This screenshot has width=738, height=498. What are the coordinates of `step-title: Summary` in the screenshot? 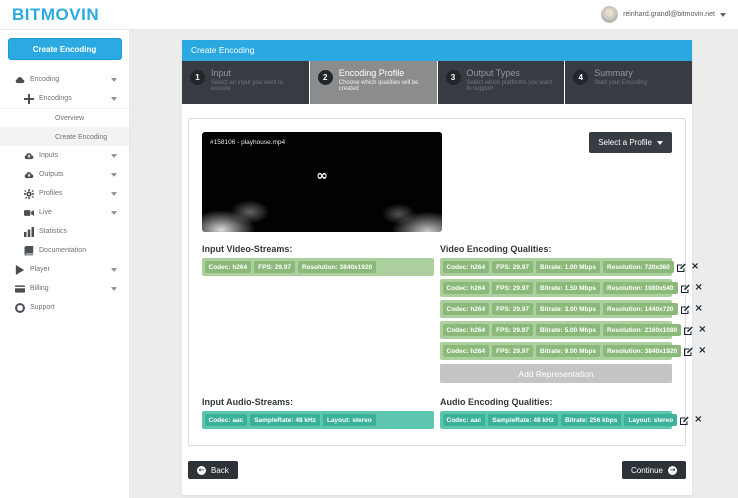 It's located at (613, 73).